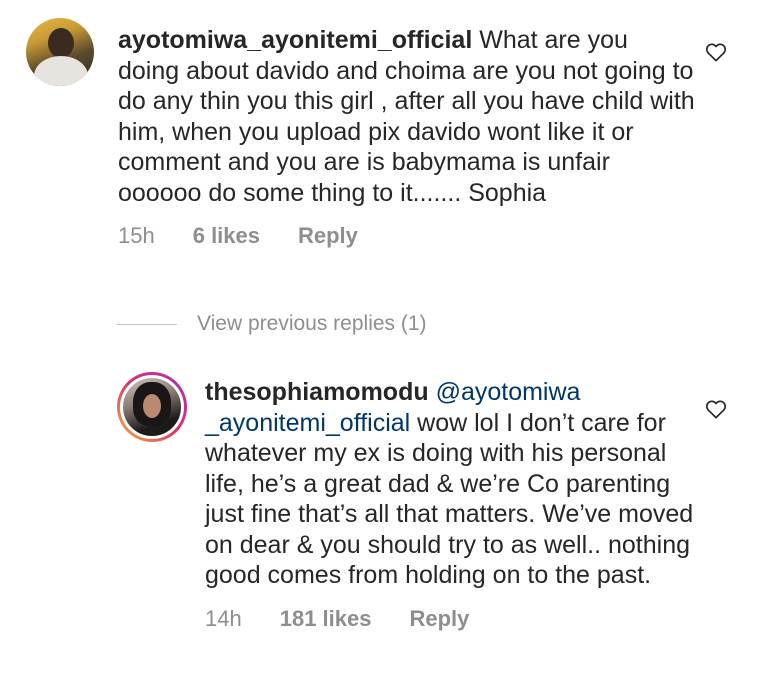 The image size is (768, 676). I want to click on replies-divider, so click(147, 324).